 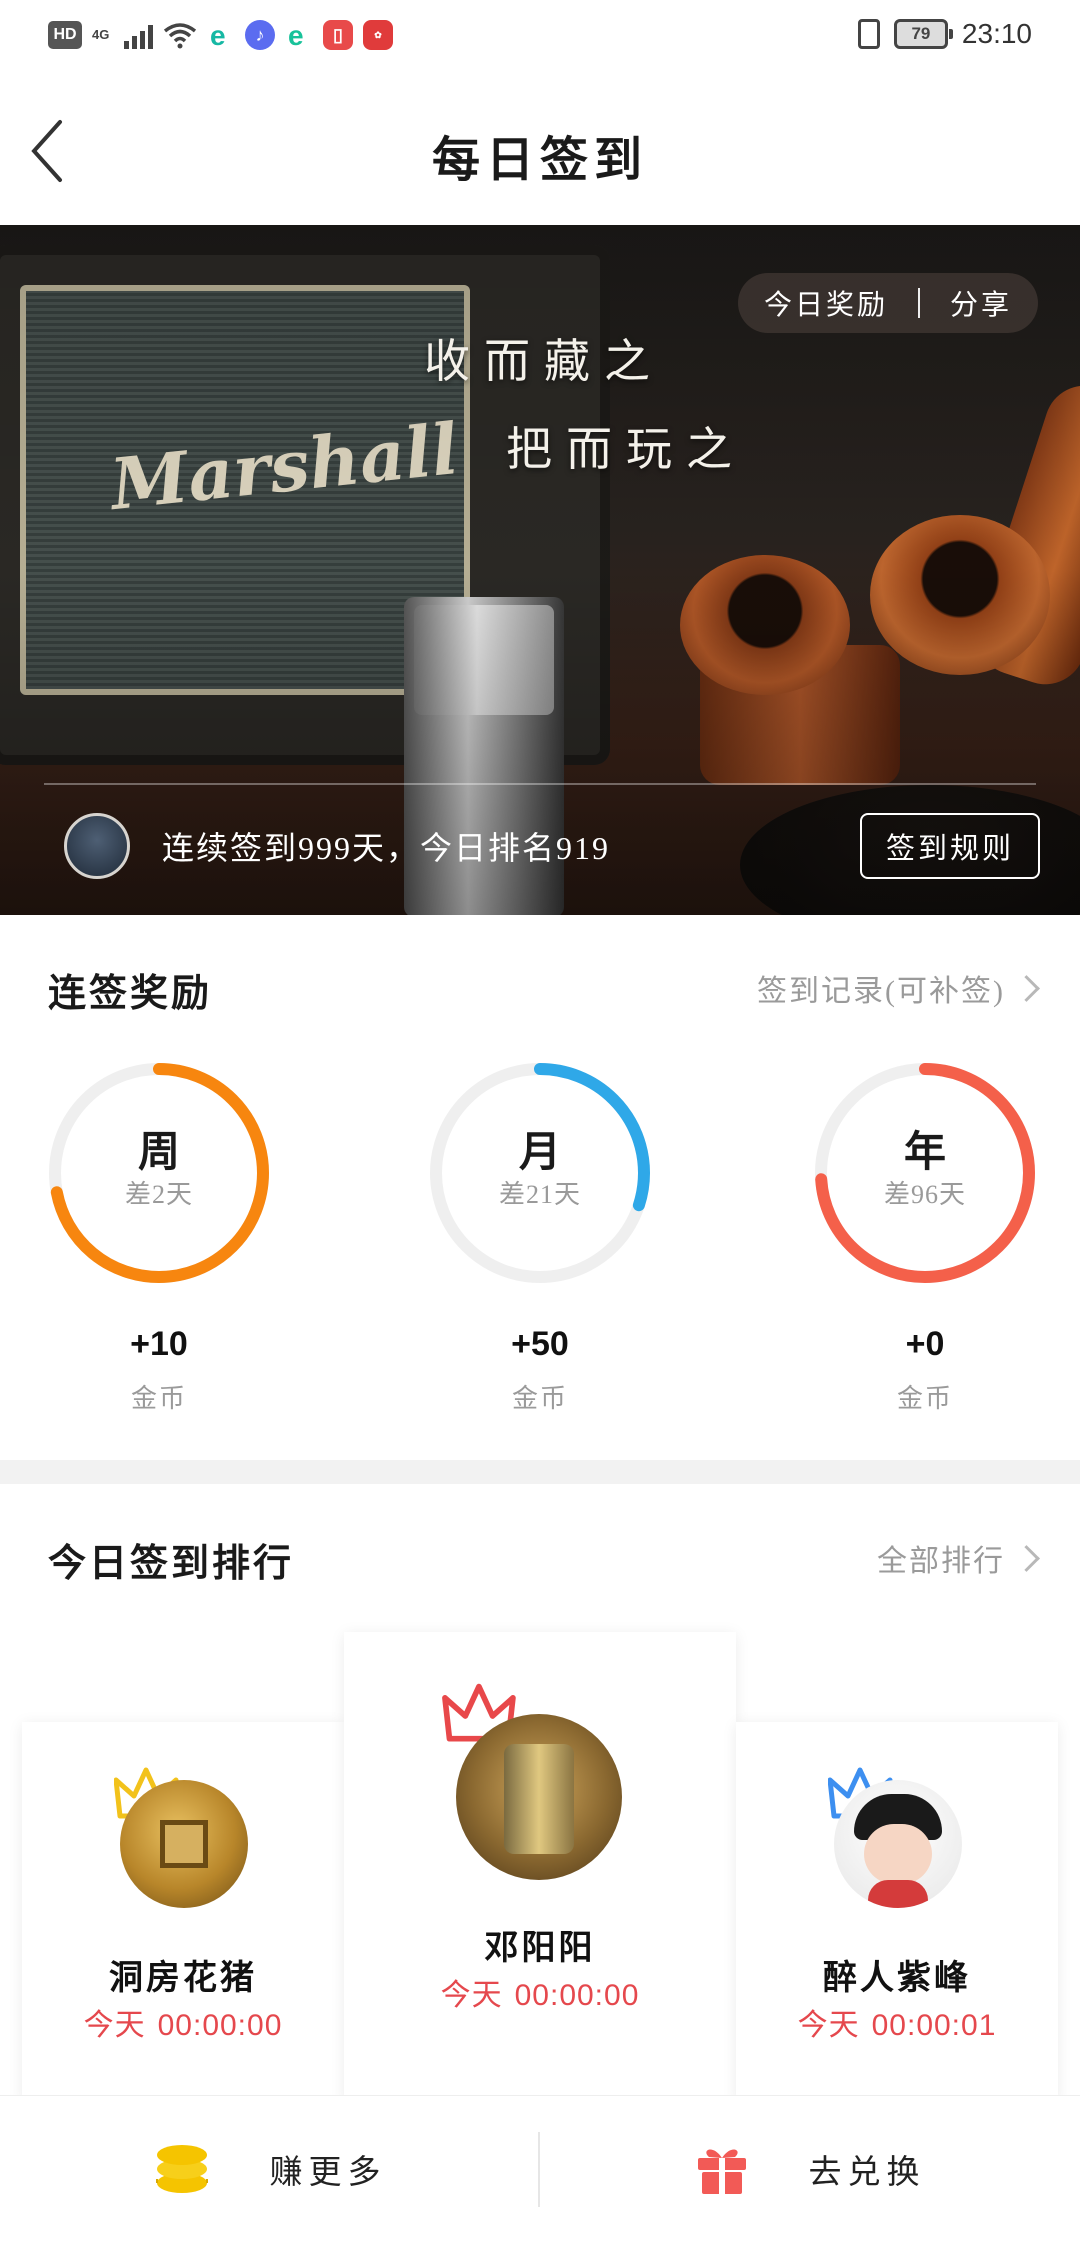 I want to click on sign-record-label: 签到记录(可补签), so click(x=881, y=991).